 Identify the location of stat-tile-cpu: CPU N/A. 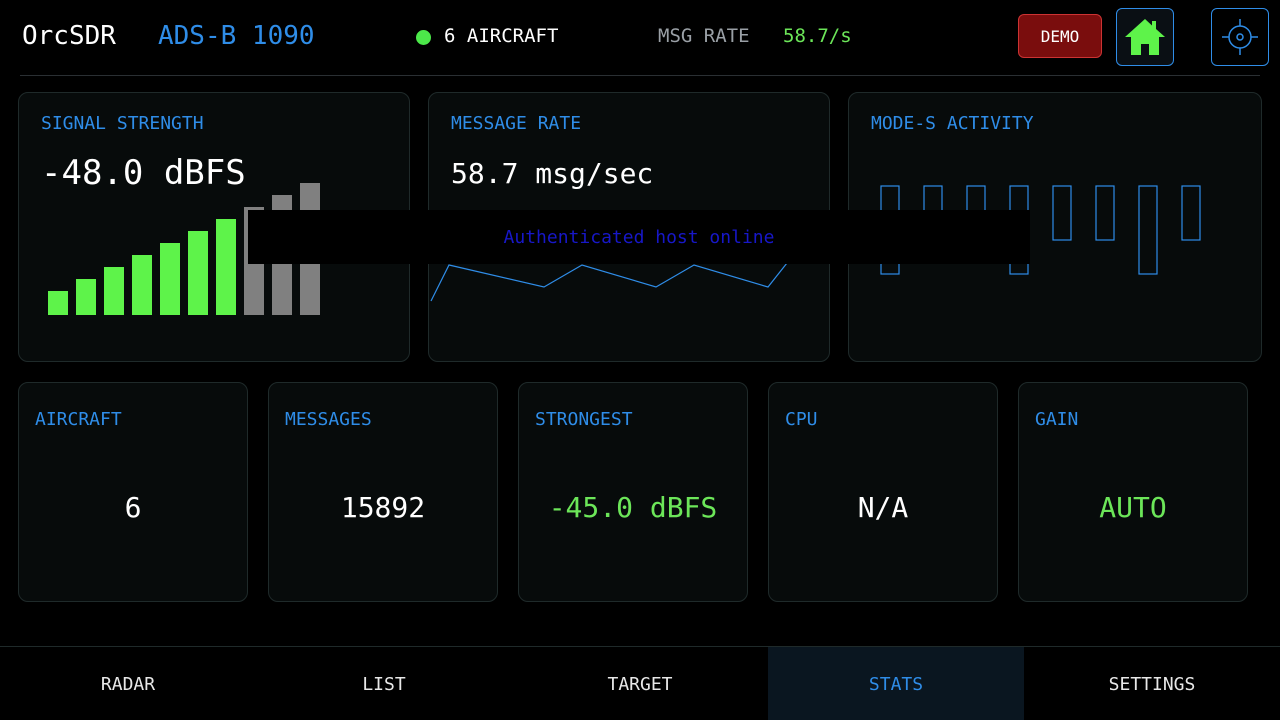
(883, 492).